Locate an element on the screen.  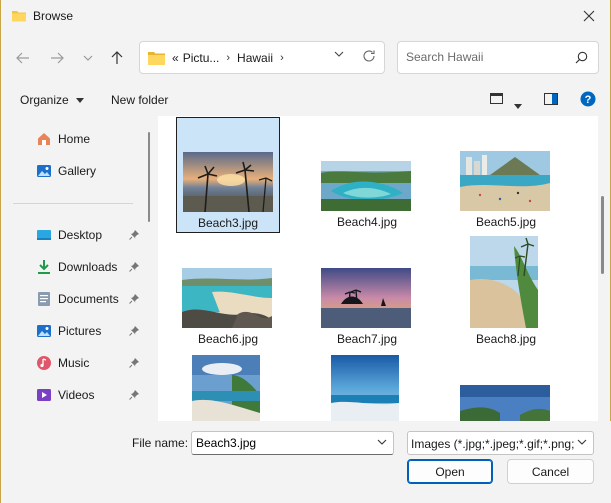
downloads-icon is located at coordinates (44, 267).